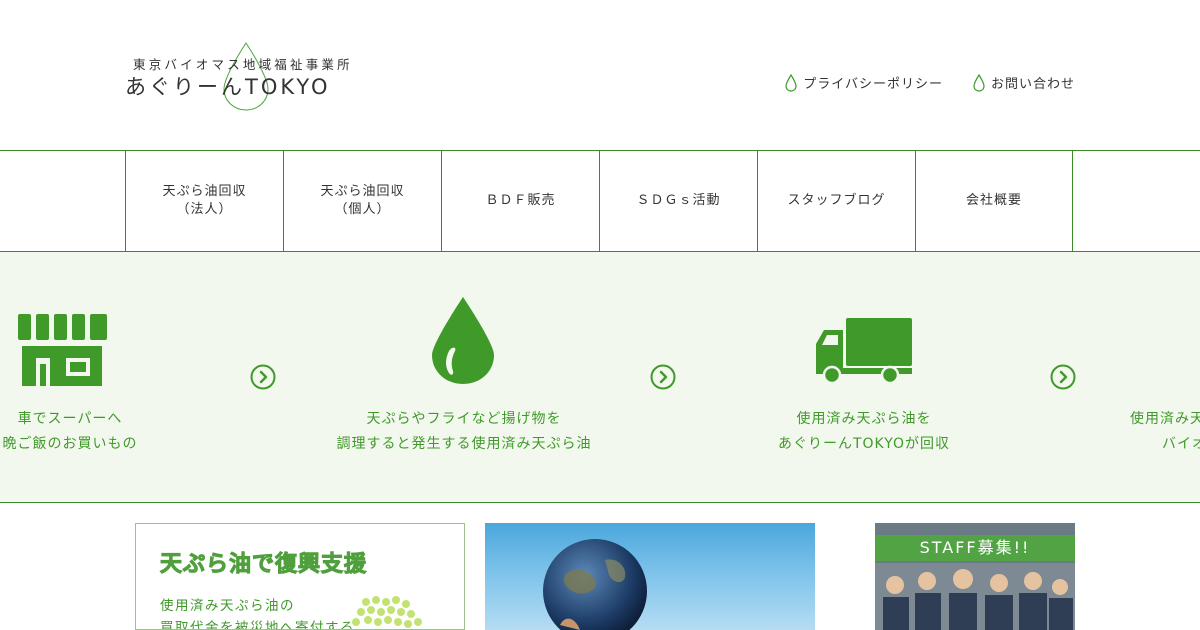 The width and height of the screenshot is (1200, 630). Describe the element at coordinates (975, 596) in the screenshot. I see `staff-photo` at that location.